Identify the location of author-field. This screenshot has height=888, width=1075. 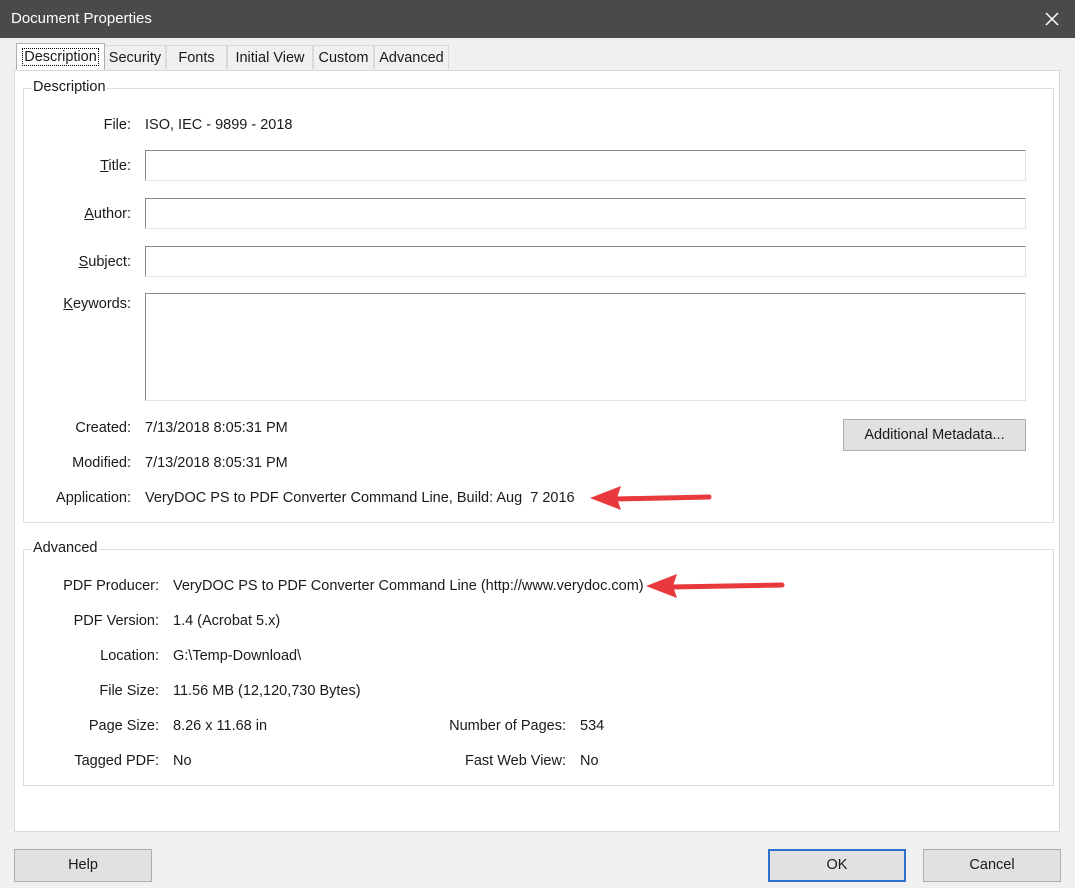
(585, 213).